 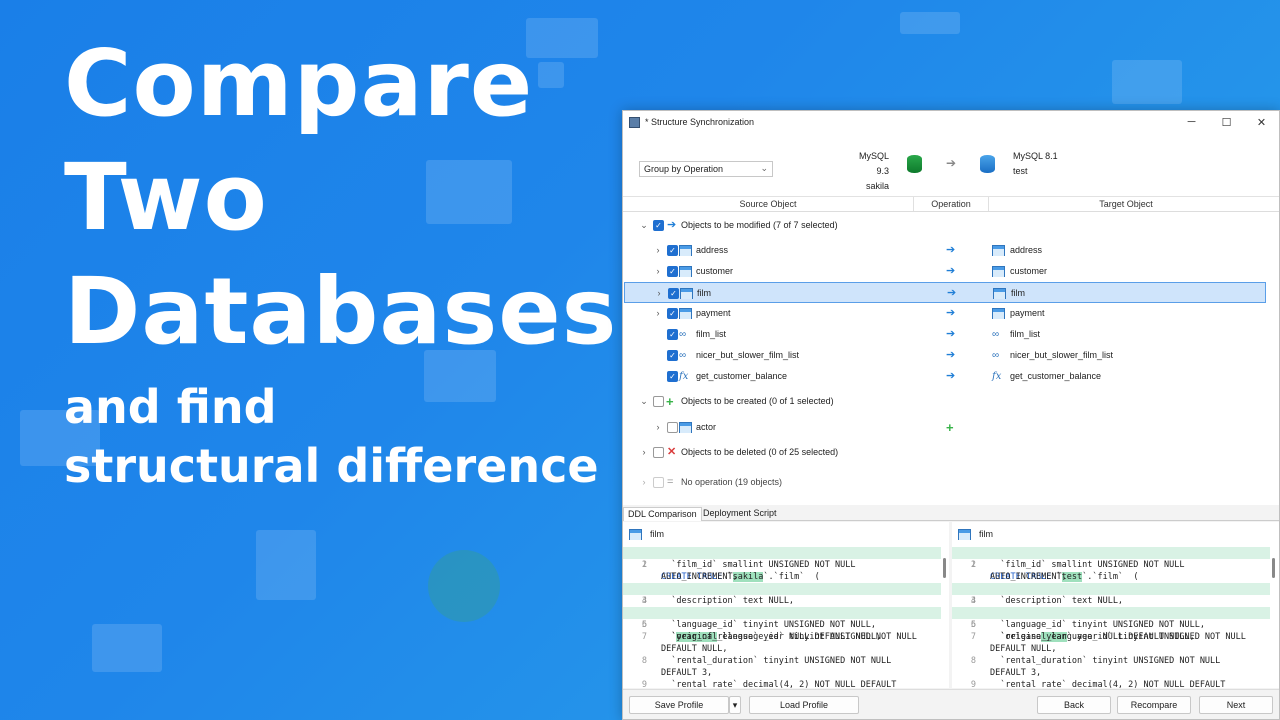 What do you see at coordinates (944, 482) in the screenshot?
I see `group-row-no-operation: › = No operation (19 objects)` at bounding box center [944, 482].